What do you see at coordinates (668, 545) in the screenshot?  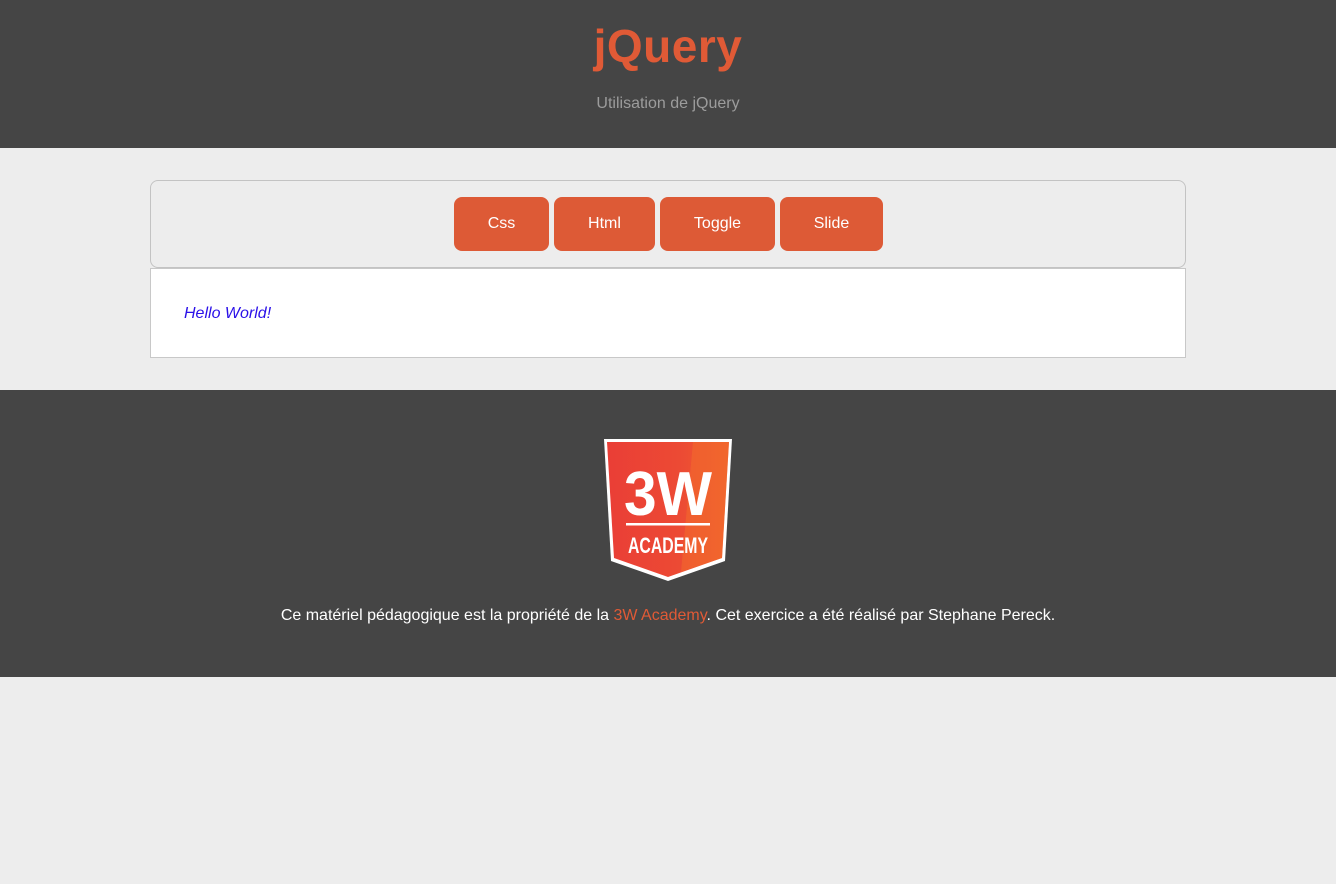 I see `logo-text-academy: ACADEMY` at bounding box center [668, 545].